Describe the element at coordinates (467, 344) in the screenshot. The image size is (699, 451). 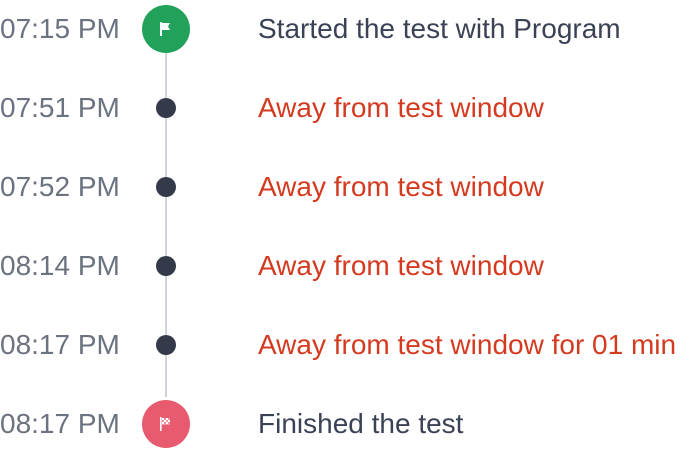
I see `event-text: Away from test window for 01 min` at that location.